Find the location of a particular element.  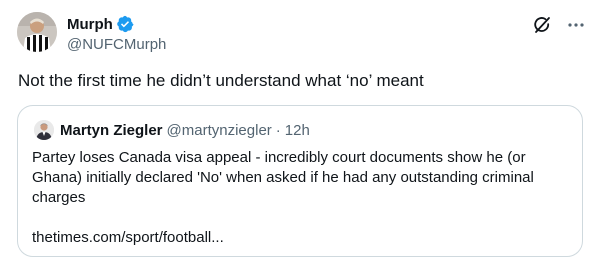

more-options-icon is located at coordinates (576, 25).